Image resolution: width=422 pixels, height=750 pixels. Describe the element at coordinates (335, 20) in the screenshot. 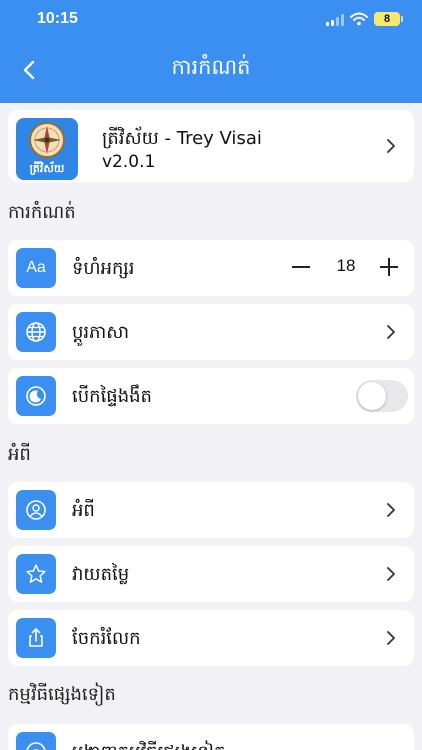

I see `cellular-signal-icon` at that location.